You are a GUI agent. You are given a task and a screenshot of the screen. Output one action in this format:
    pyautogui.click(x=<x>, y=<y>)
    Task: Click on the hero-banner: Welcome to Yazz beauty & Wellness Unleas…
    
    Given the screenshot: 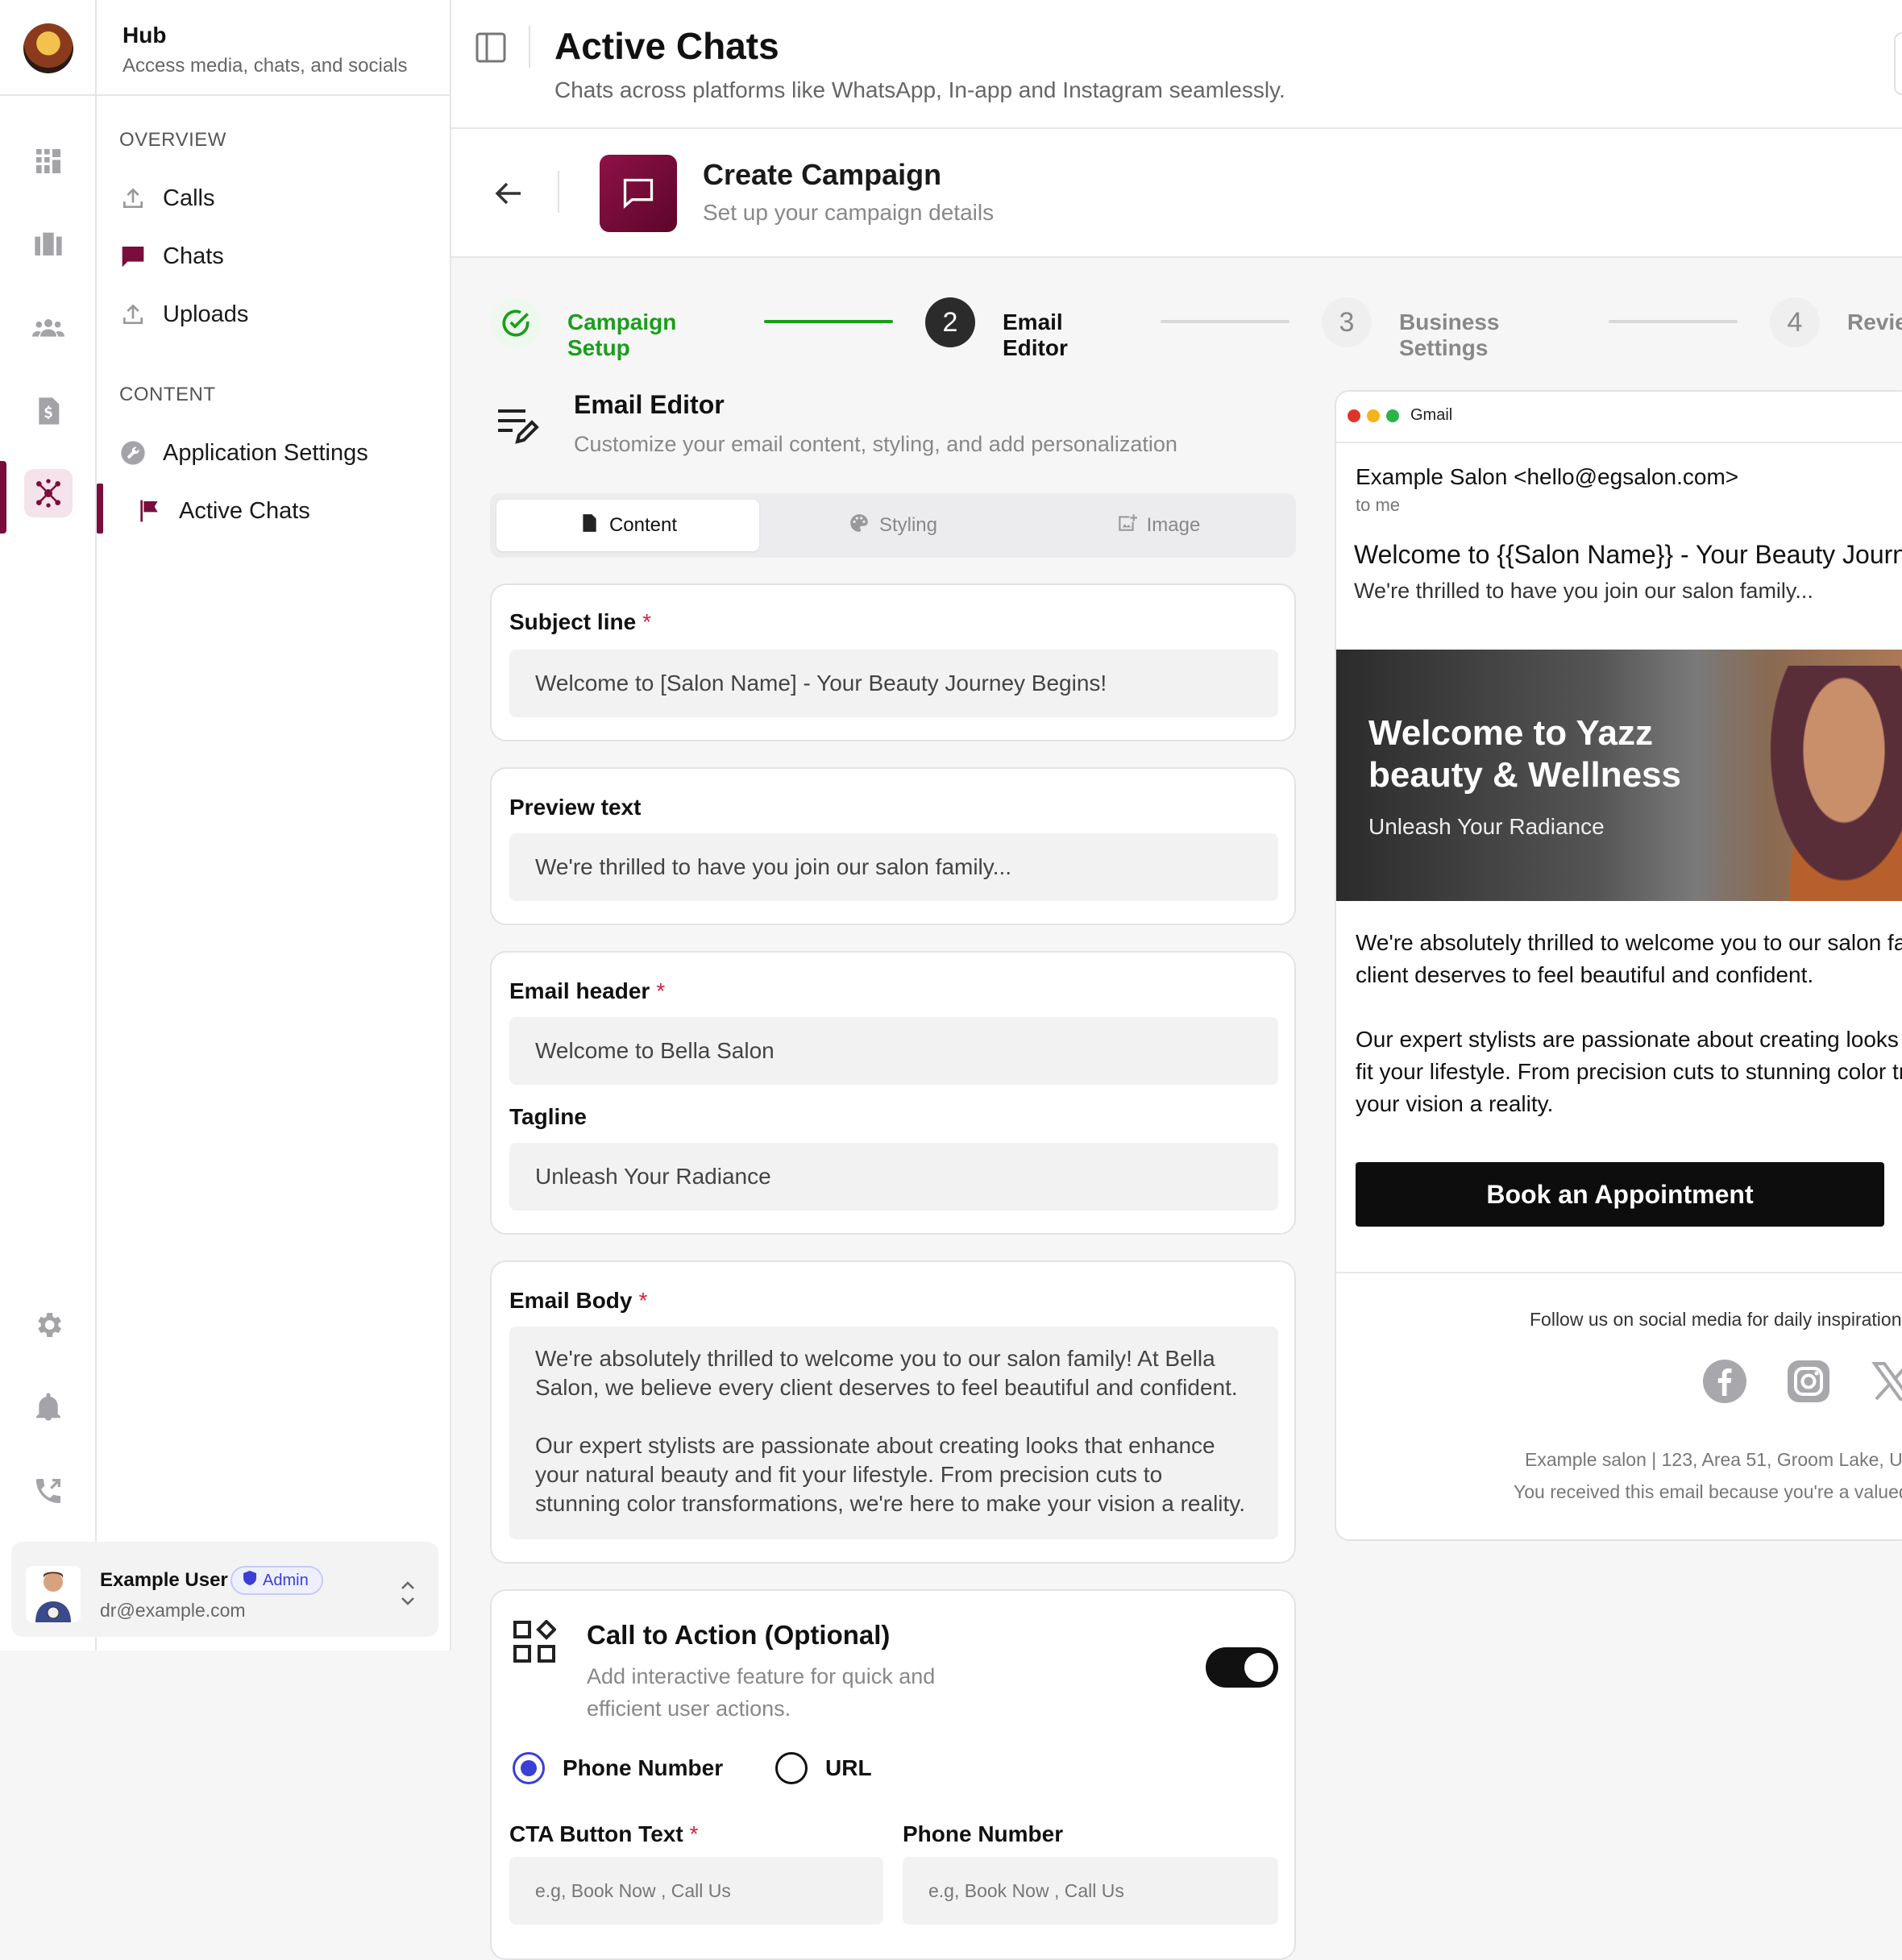 What is the action you would take?
    pyautogui.click(x=1619, y=775)
    